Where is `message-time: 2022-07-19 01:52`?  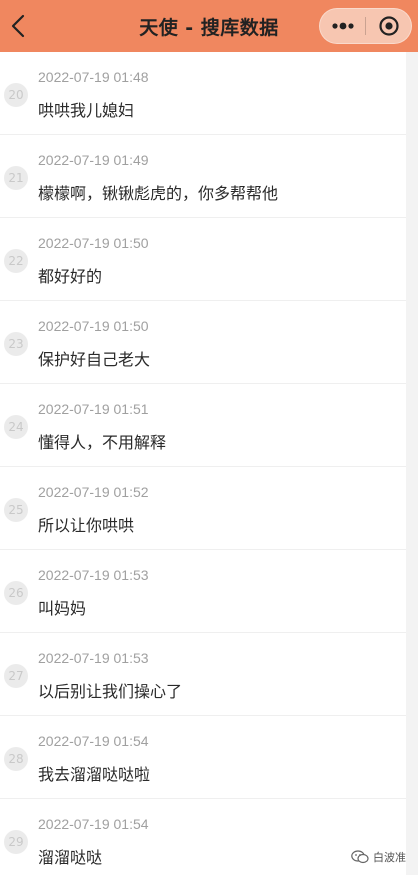 message-time: 2022-07-19 01:52 is located at coordinates (93, 492).